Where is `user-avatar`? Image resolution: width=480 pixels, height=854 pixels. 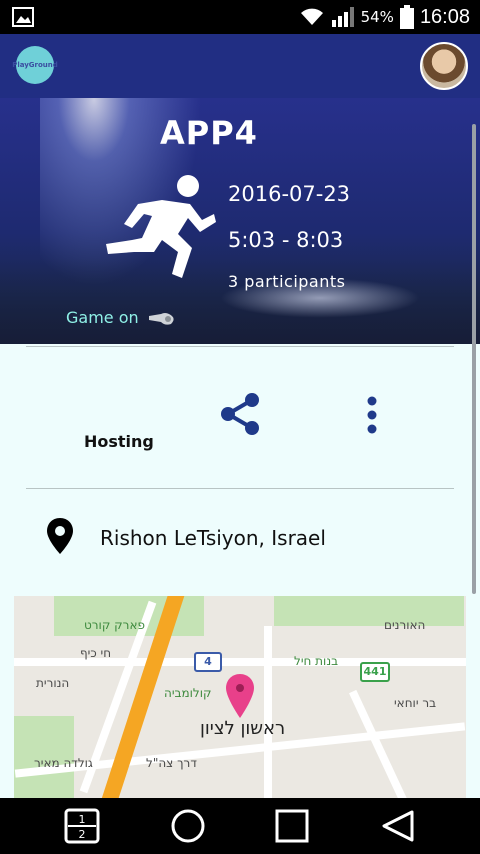 user-avatar is located at coordinates (444, 66).